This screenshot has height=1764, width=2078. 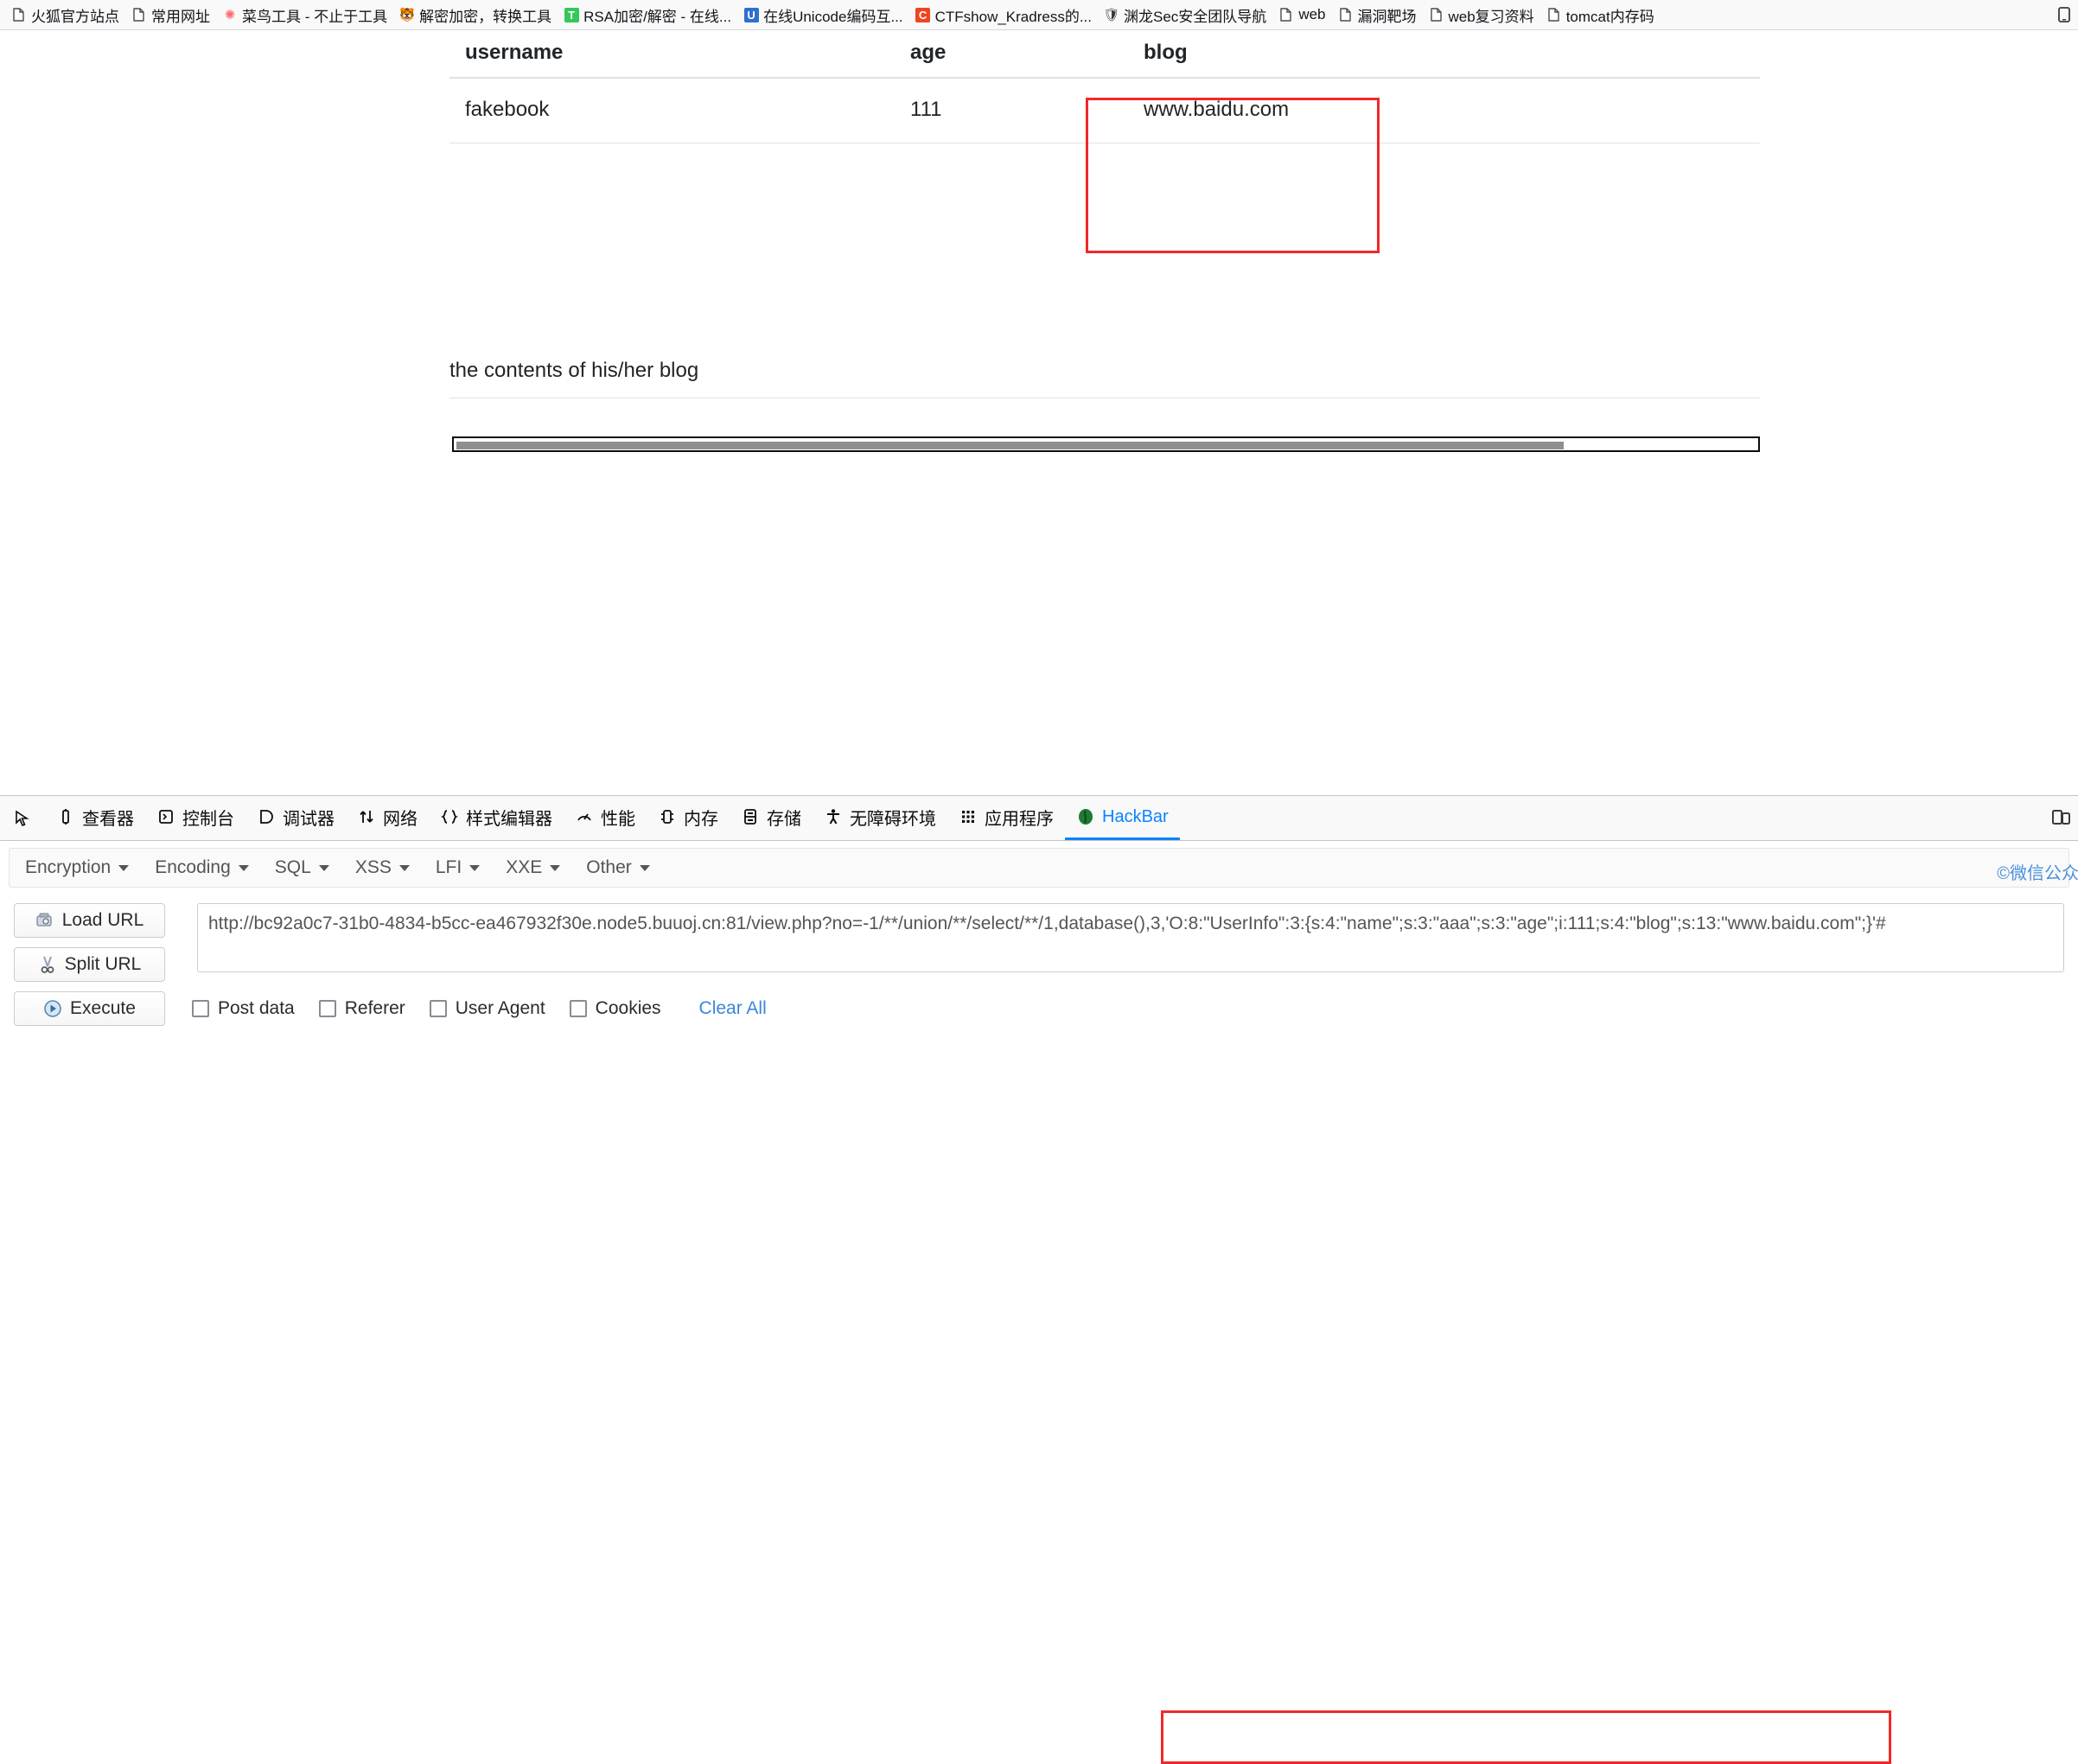 I want to click on bookmark-item: 漏洞靶场, so click(x=1377, y=15).